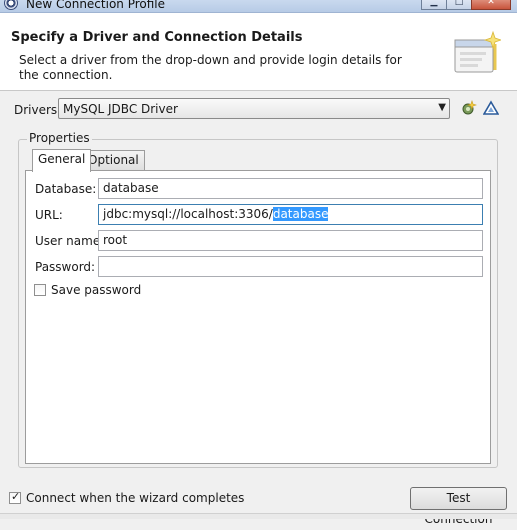 The image size is (517, 530). I want to click on app-icon, so click(11, 5).